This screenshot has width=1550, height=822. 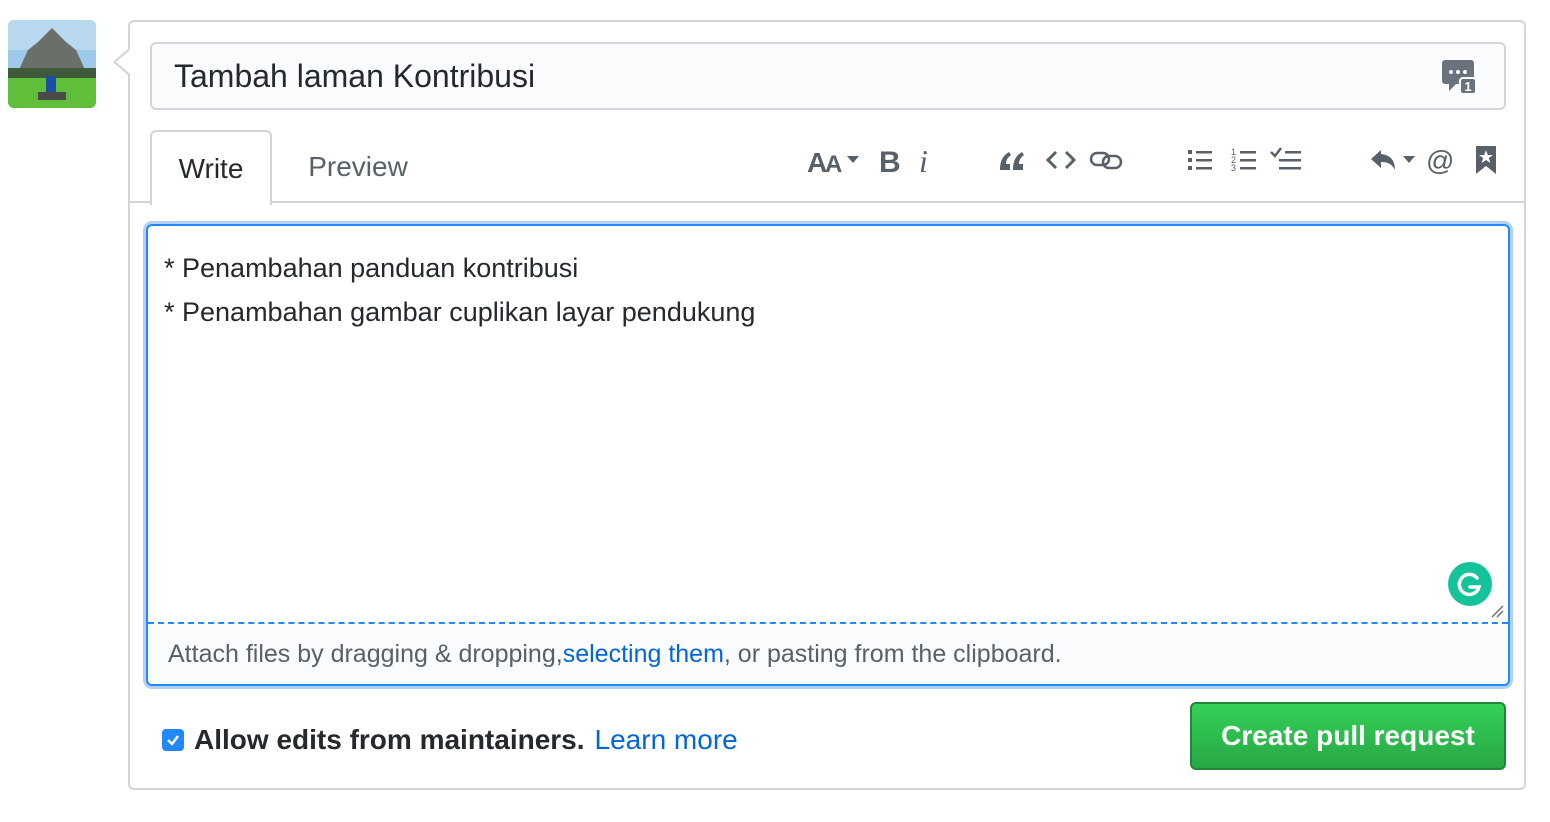 I want to click on task-list-icon, so click(x=1286, y=160).